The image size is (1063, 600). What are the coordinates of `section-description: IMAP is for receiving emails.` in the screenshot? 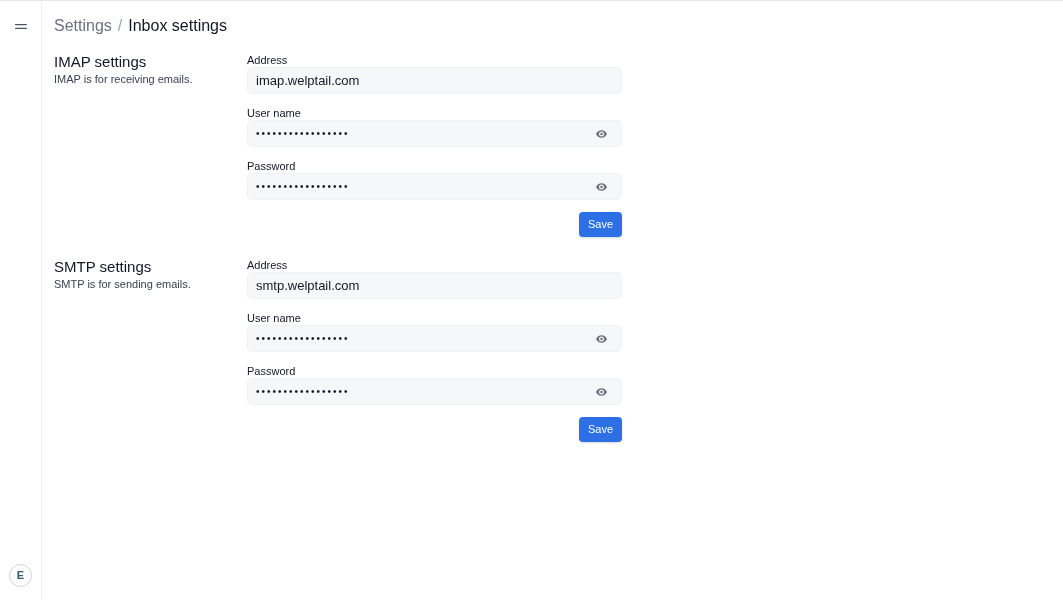 It's located at (123, 79).